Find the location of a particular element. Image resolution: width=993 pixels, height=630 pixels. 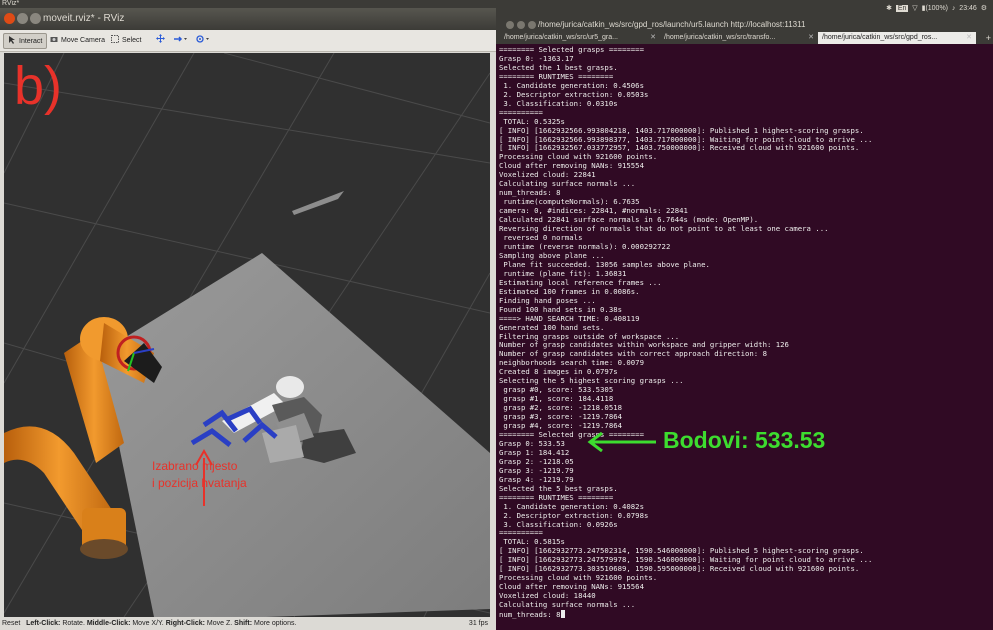

select-tool-button: Select is located at coordinates (126, 41).